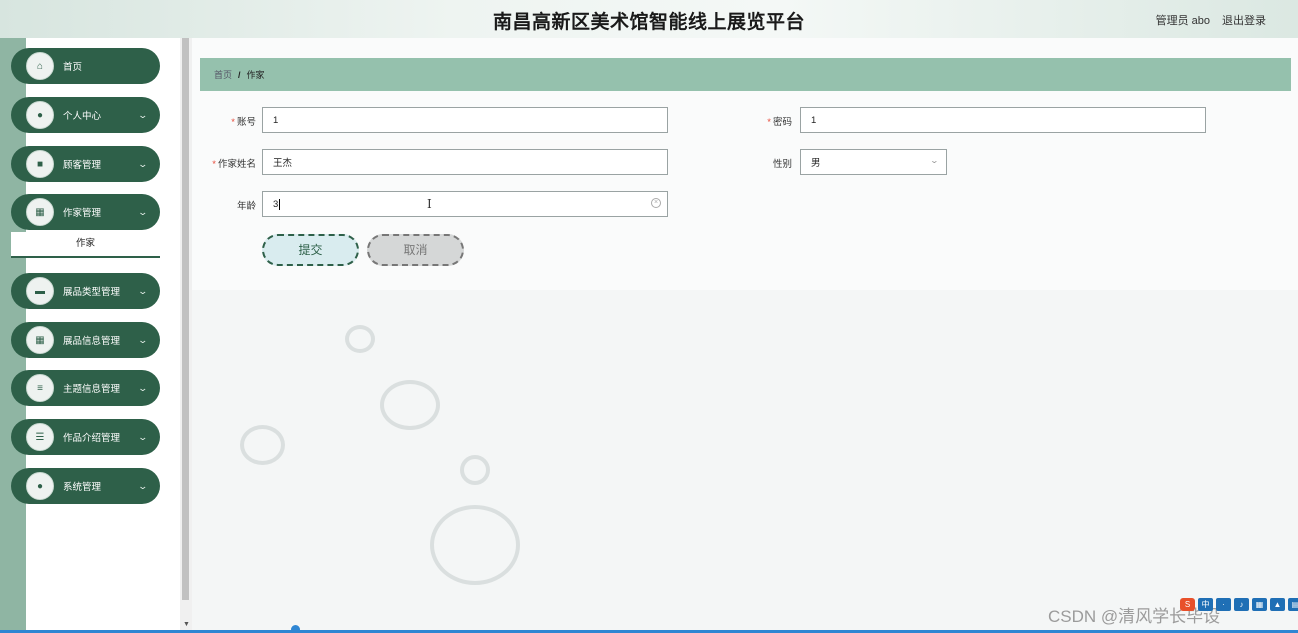  I want to click on admin-user-label: 管理员 abo, so click(1183, 20).